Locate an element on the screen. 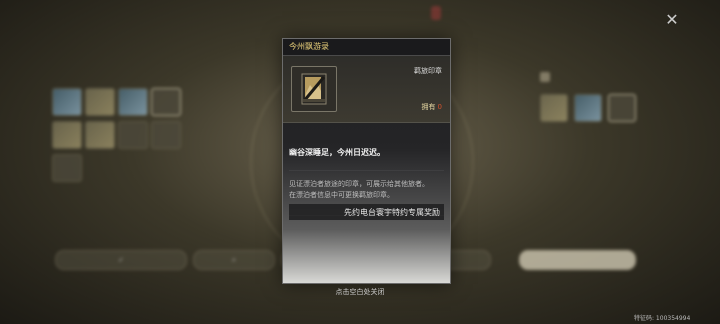 The image size is (720, 324). search-button: ⌕ is located at coordinates (234, 260).